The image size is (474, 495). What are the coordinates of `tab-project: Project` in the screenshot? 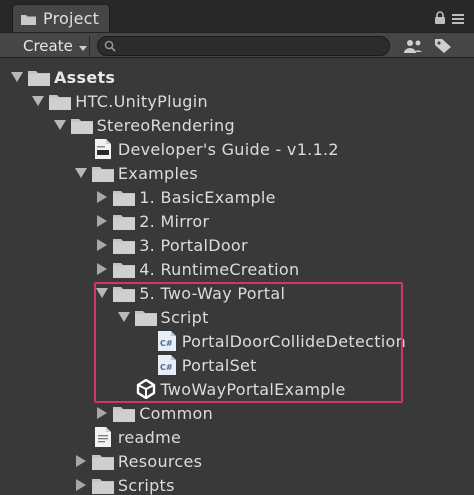 It's located at (61, 18).